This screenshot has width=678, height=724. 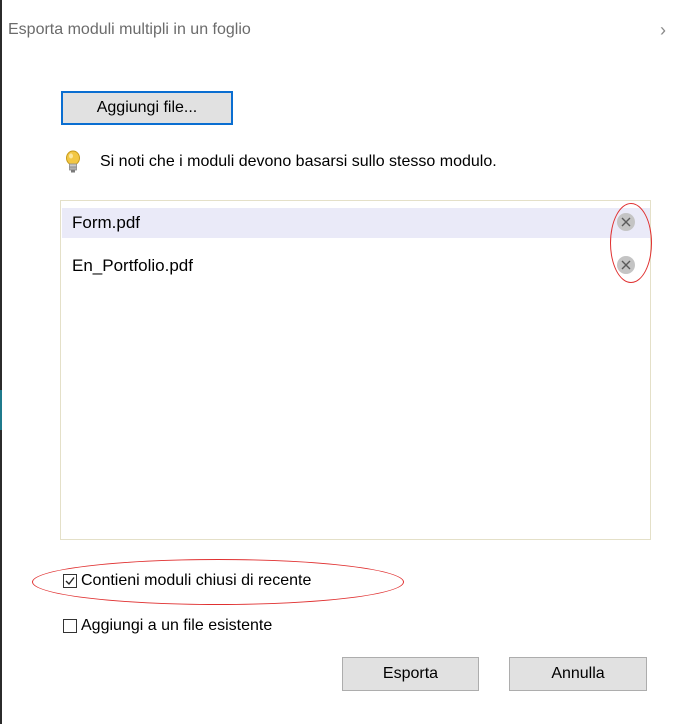 What do you see at coordinates (356, 266) in the screenshot?
I see `list-item: En_Portfolio.pdf` at bounding box center [356, 266].